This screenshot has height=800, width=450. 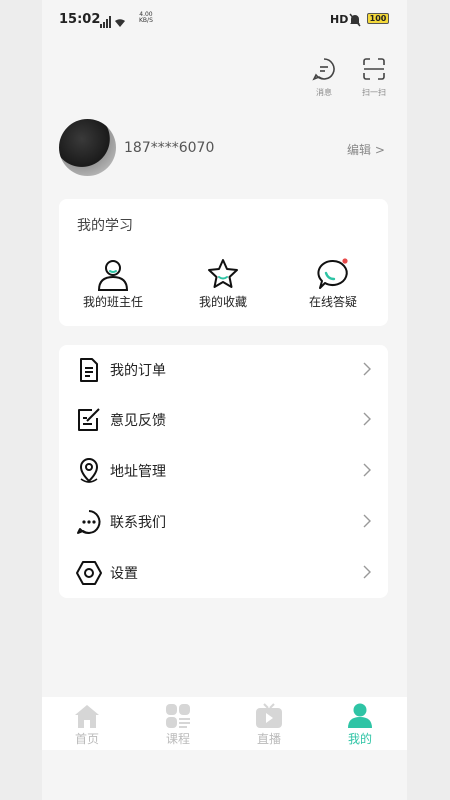 What do you see at coordinates (178, 716) in the screenshot?
I see `grid-icon` at bounding box center [178, 716].